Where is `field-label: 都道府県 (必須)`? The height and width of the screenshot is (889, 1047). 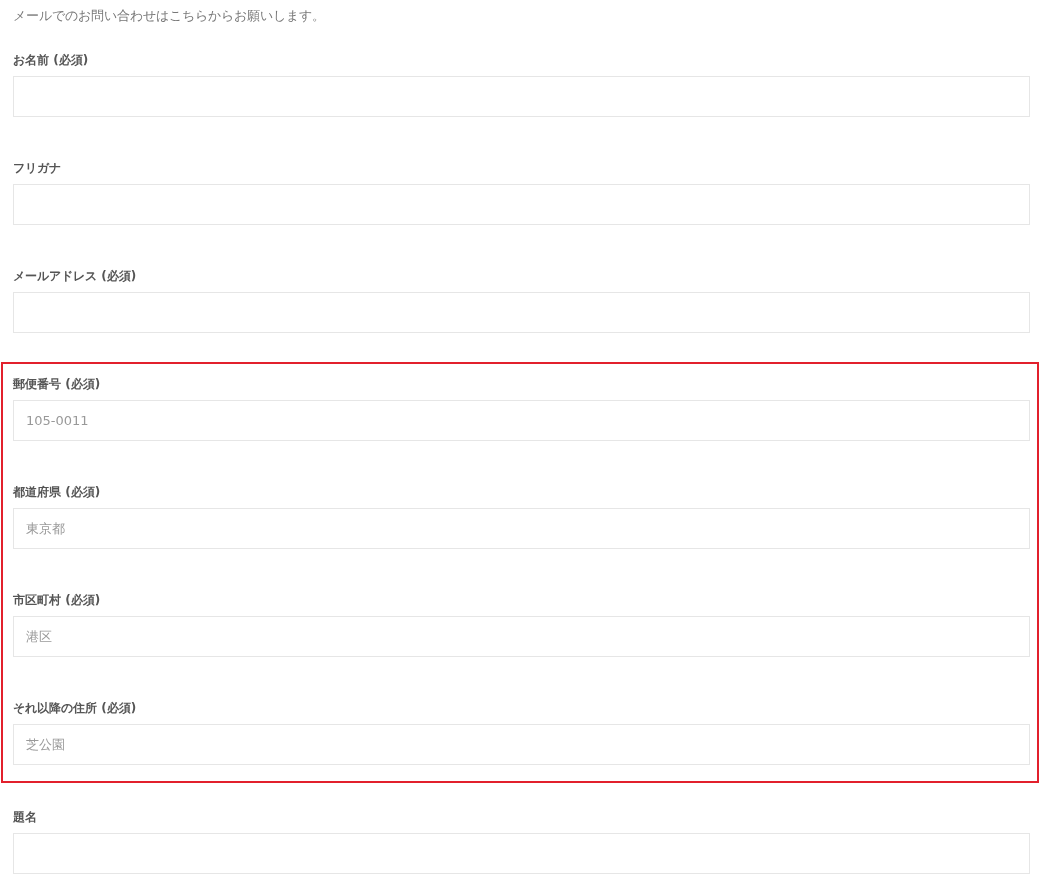
field-label: 都道府県 (必須) is located at coordinates (57, 492).